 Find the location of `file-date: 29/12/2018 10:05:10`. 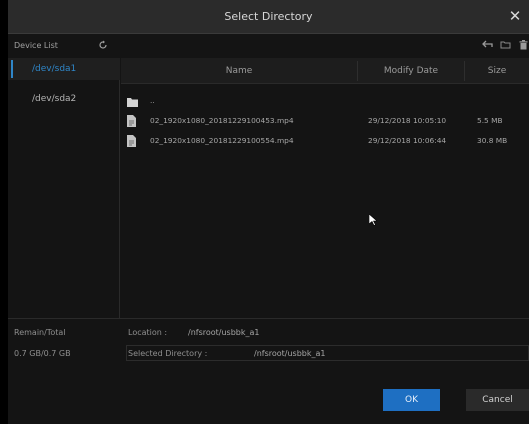

file-date: 29/12/2018 10:05:10 is located at coordinates (407, 120).